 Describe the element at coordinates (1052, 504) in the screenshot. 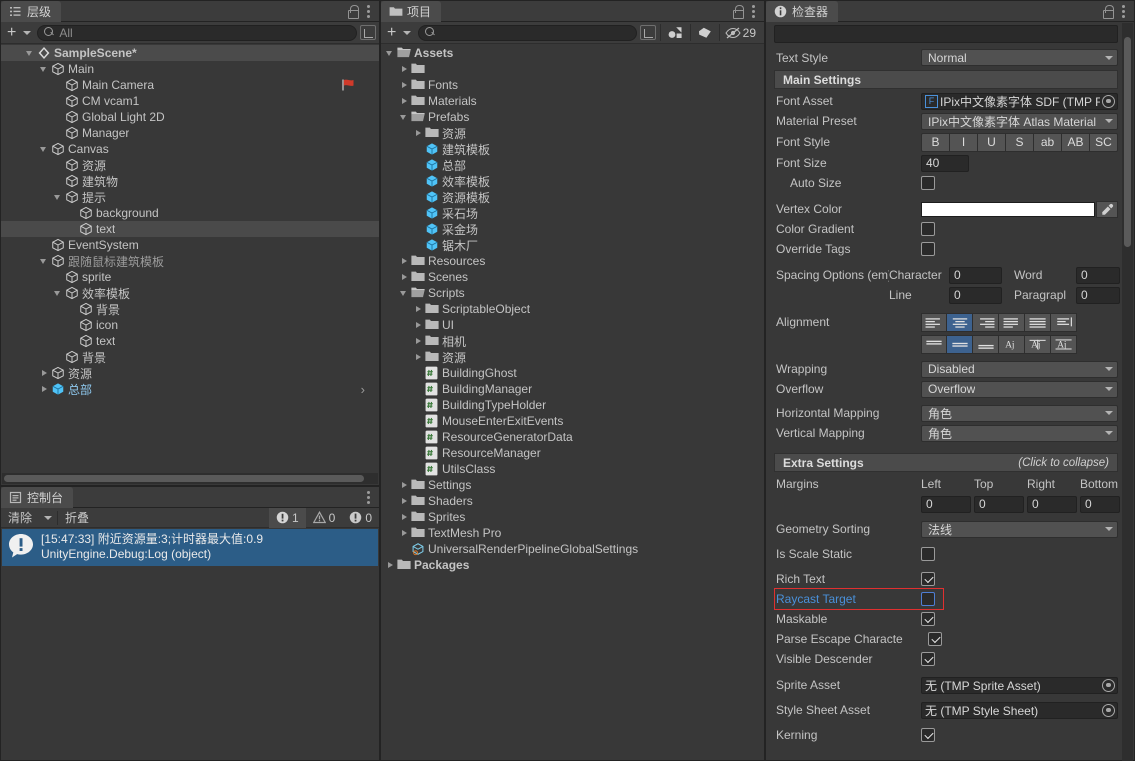

I see `margins-right-input: 0` at that location.